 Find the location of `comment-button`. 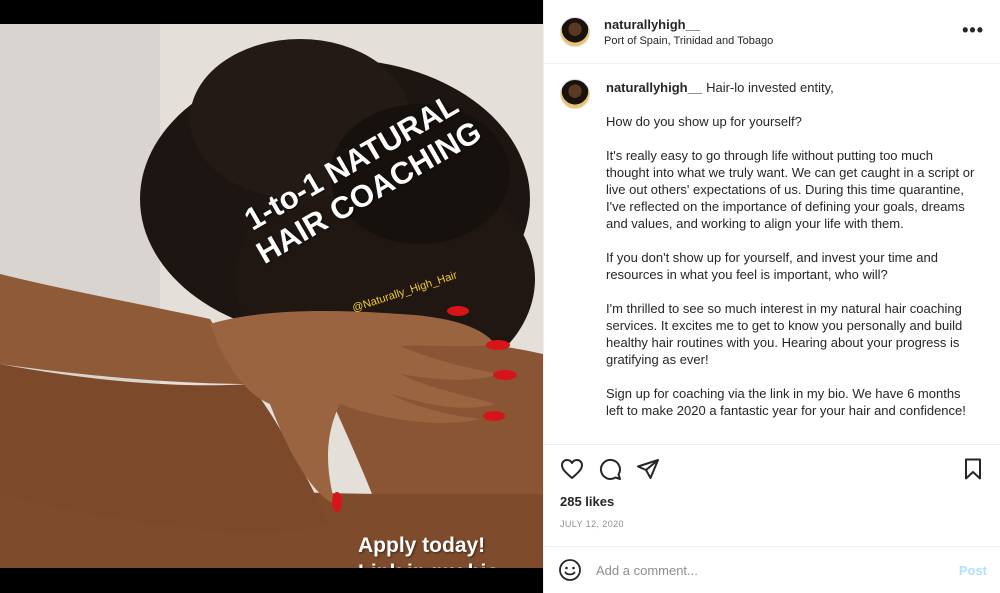

comment-button is located at coordinates (610, 469).